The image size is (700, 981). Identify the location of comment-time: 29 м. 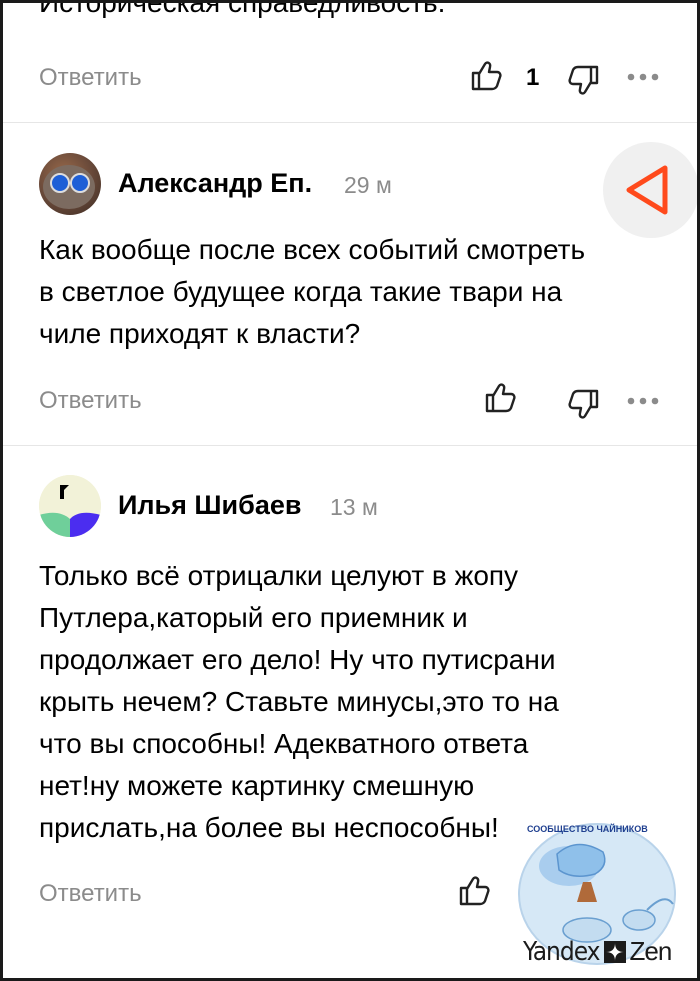
(368, 185).